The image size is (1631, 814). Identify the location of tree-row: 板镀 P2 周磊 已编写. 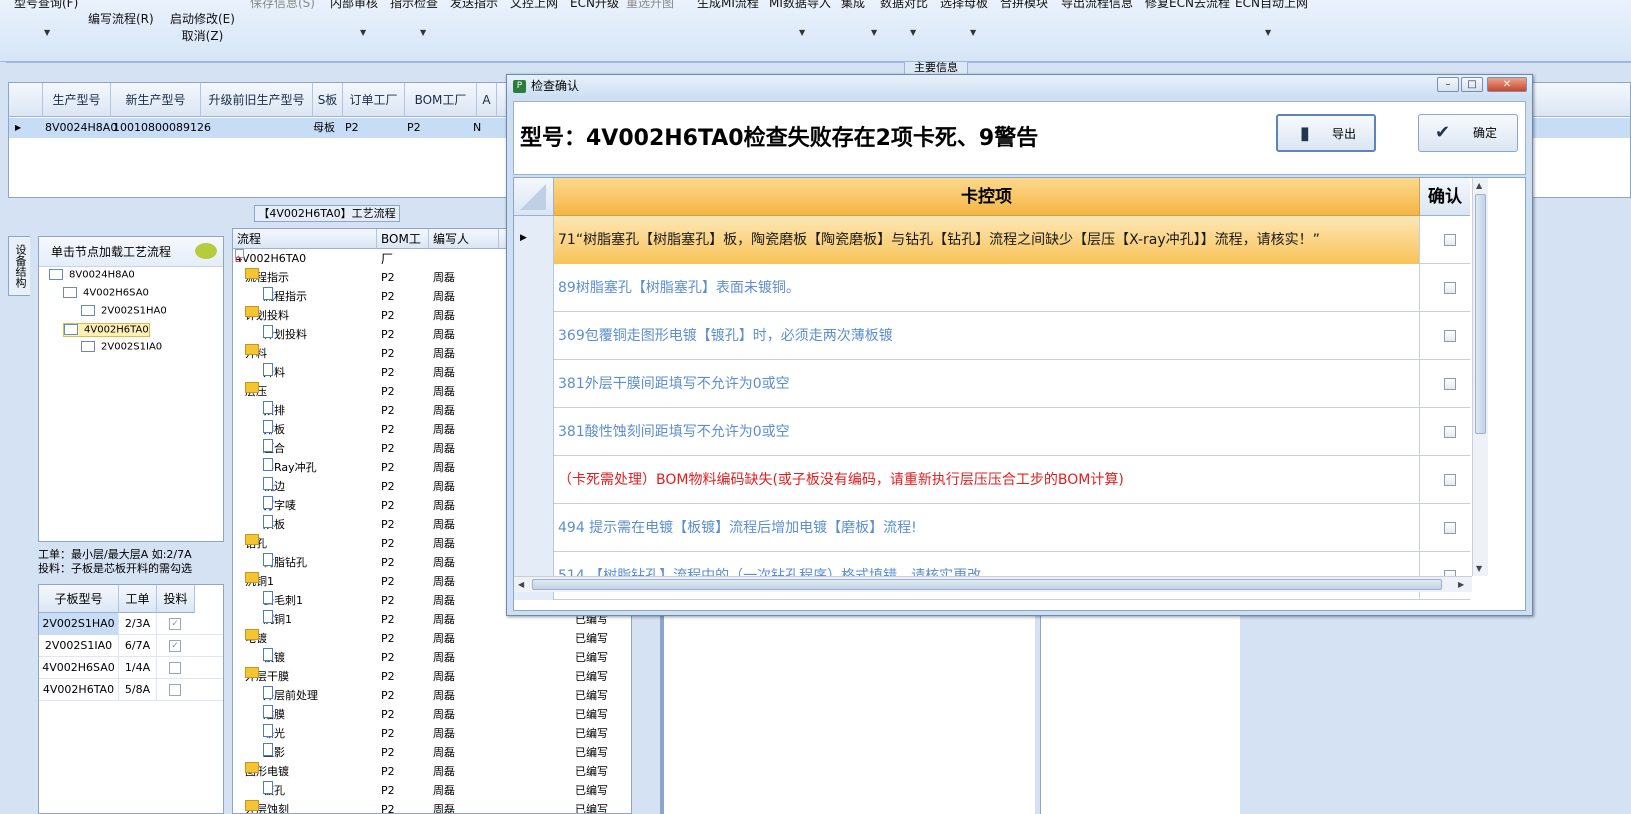
(432, 657).